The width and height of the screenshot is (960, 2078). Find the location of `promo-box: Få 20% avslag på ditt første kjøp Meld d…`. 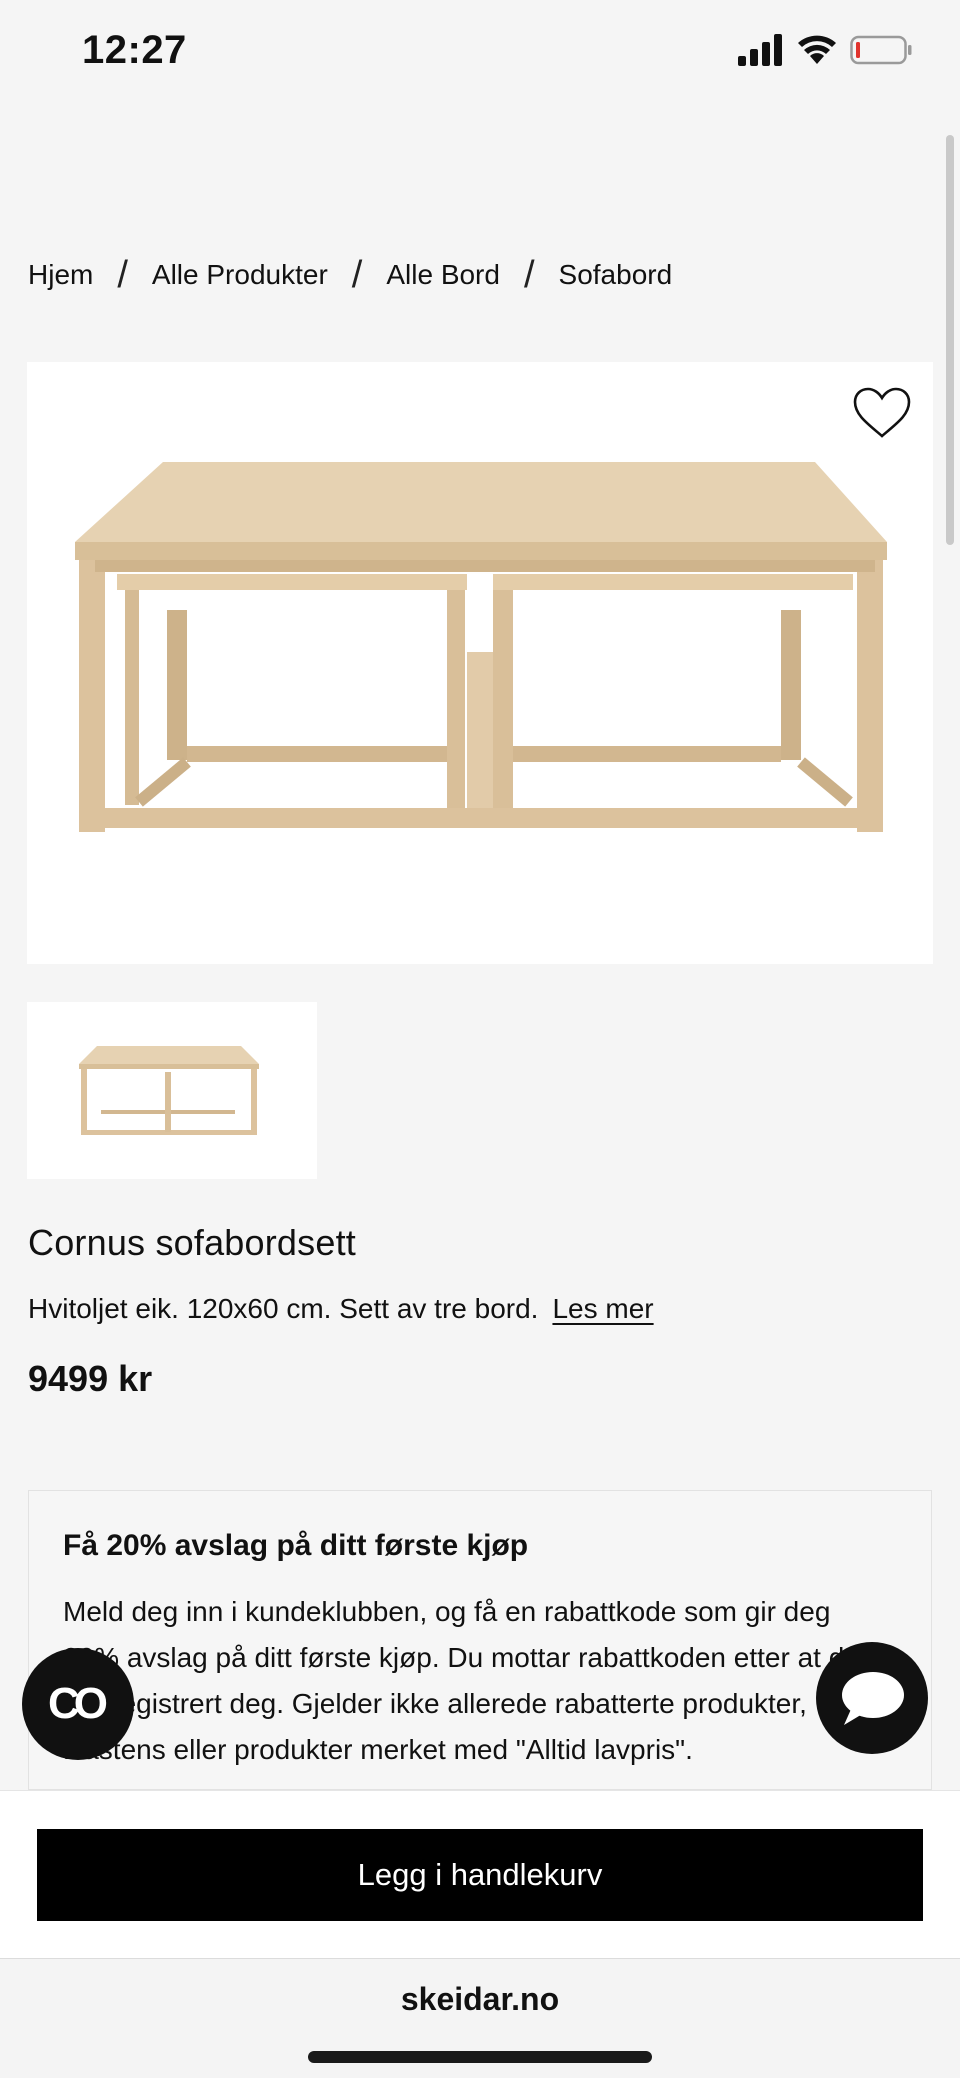

promo-box: Få 20% avslag på ditt første kjøp Meld d… is located at coordinates (480, 1640).